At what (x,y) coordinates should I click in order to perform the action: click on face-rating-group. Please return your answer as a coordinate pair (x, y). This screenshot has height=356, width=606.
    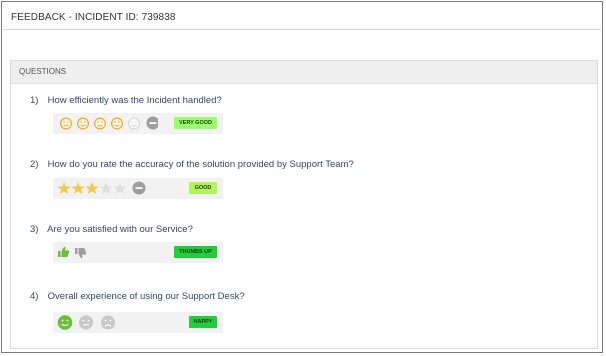
    Looking at the image, I should click on (86, 322).